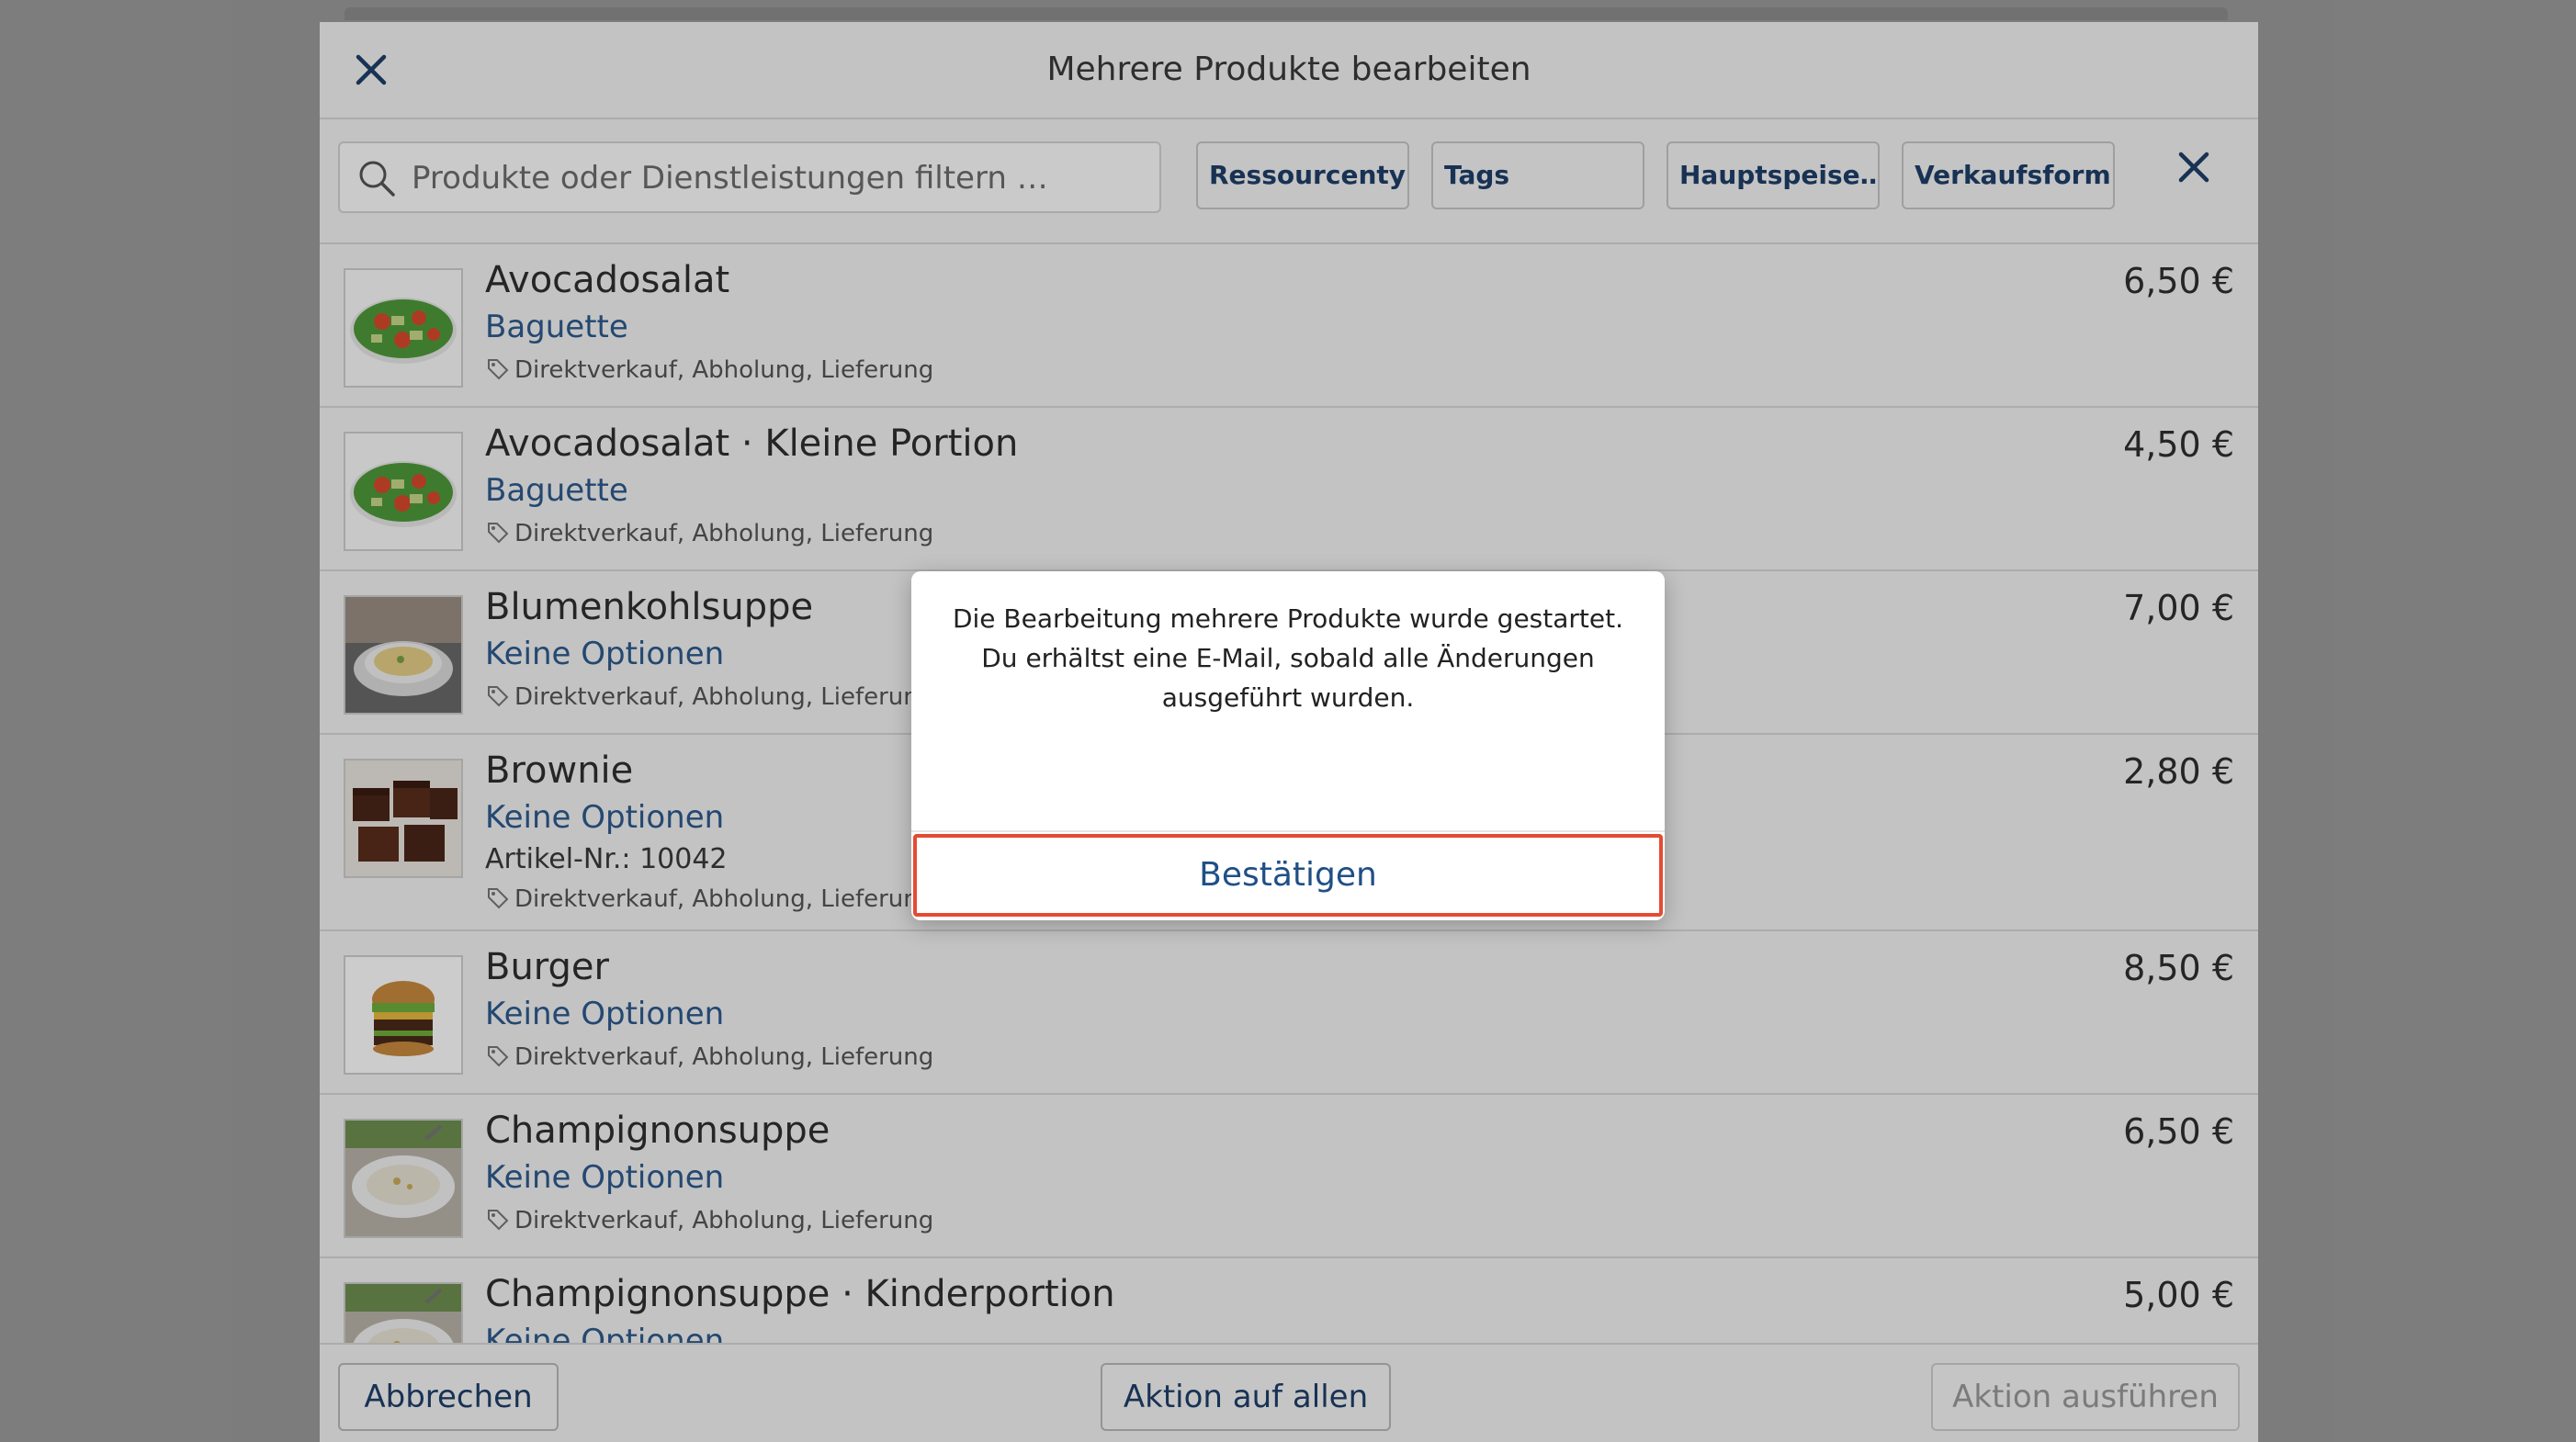 This screenshot has width=2576, height=1442. What do you see at coordinates (1288, 831) in the screenshot?
I see `dialog-divider` at bounding box center [1288, 831].